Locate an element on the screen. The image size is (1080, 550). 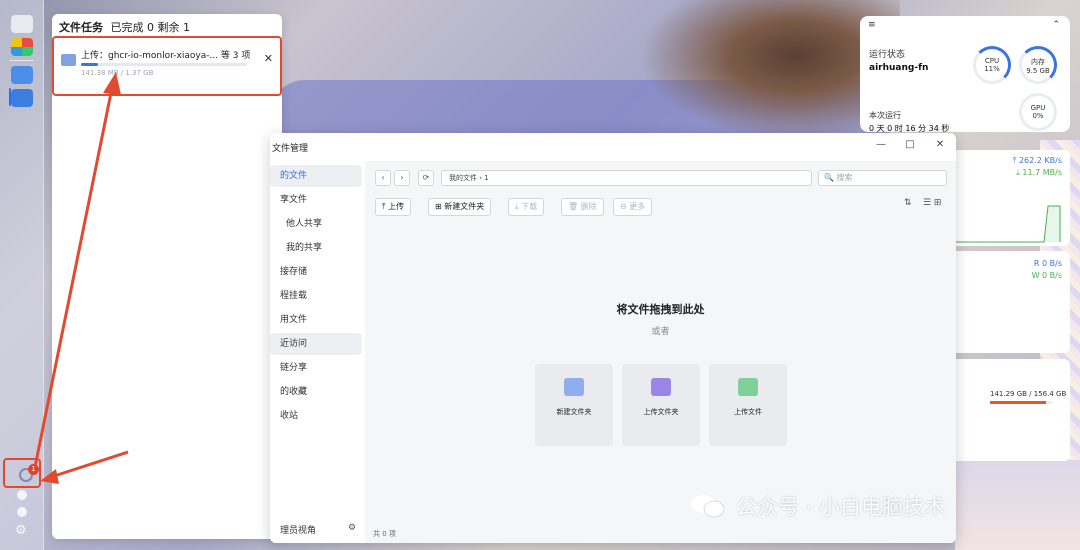
close-icon: ✕ is located at coordinates (268, 58).